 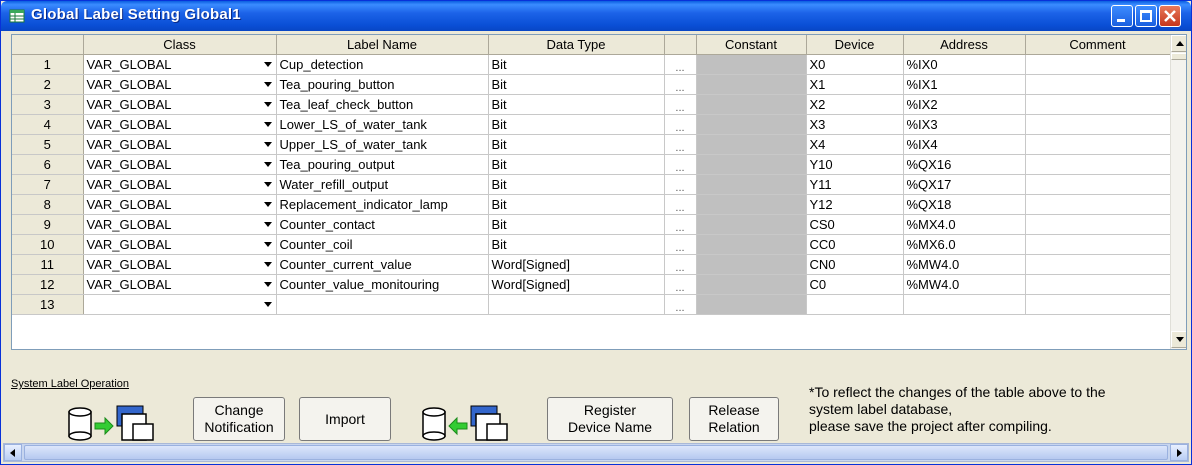 I want to click on scroll-up-button, so click(x=1178, y=43).